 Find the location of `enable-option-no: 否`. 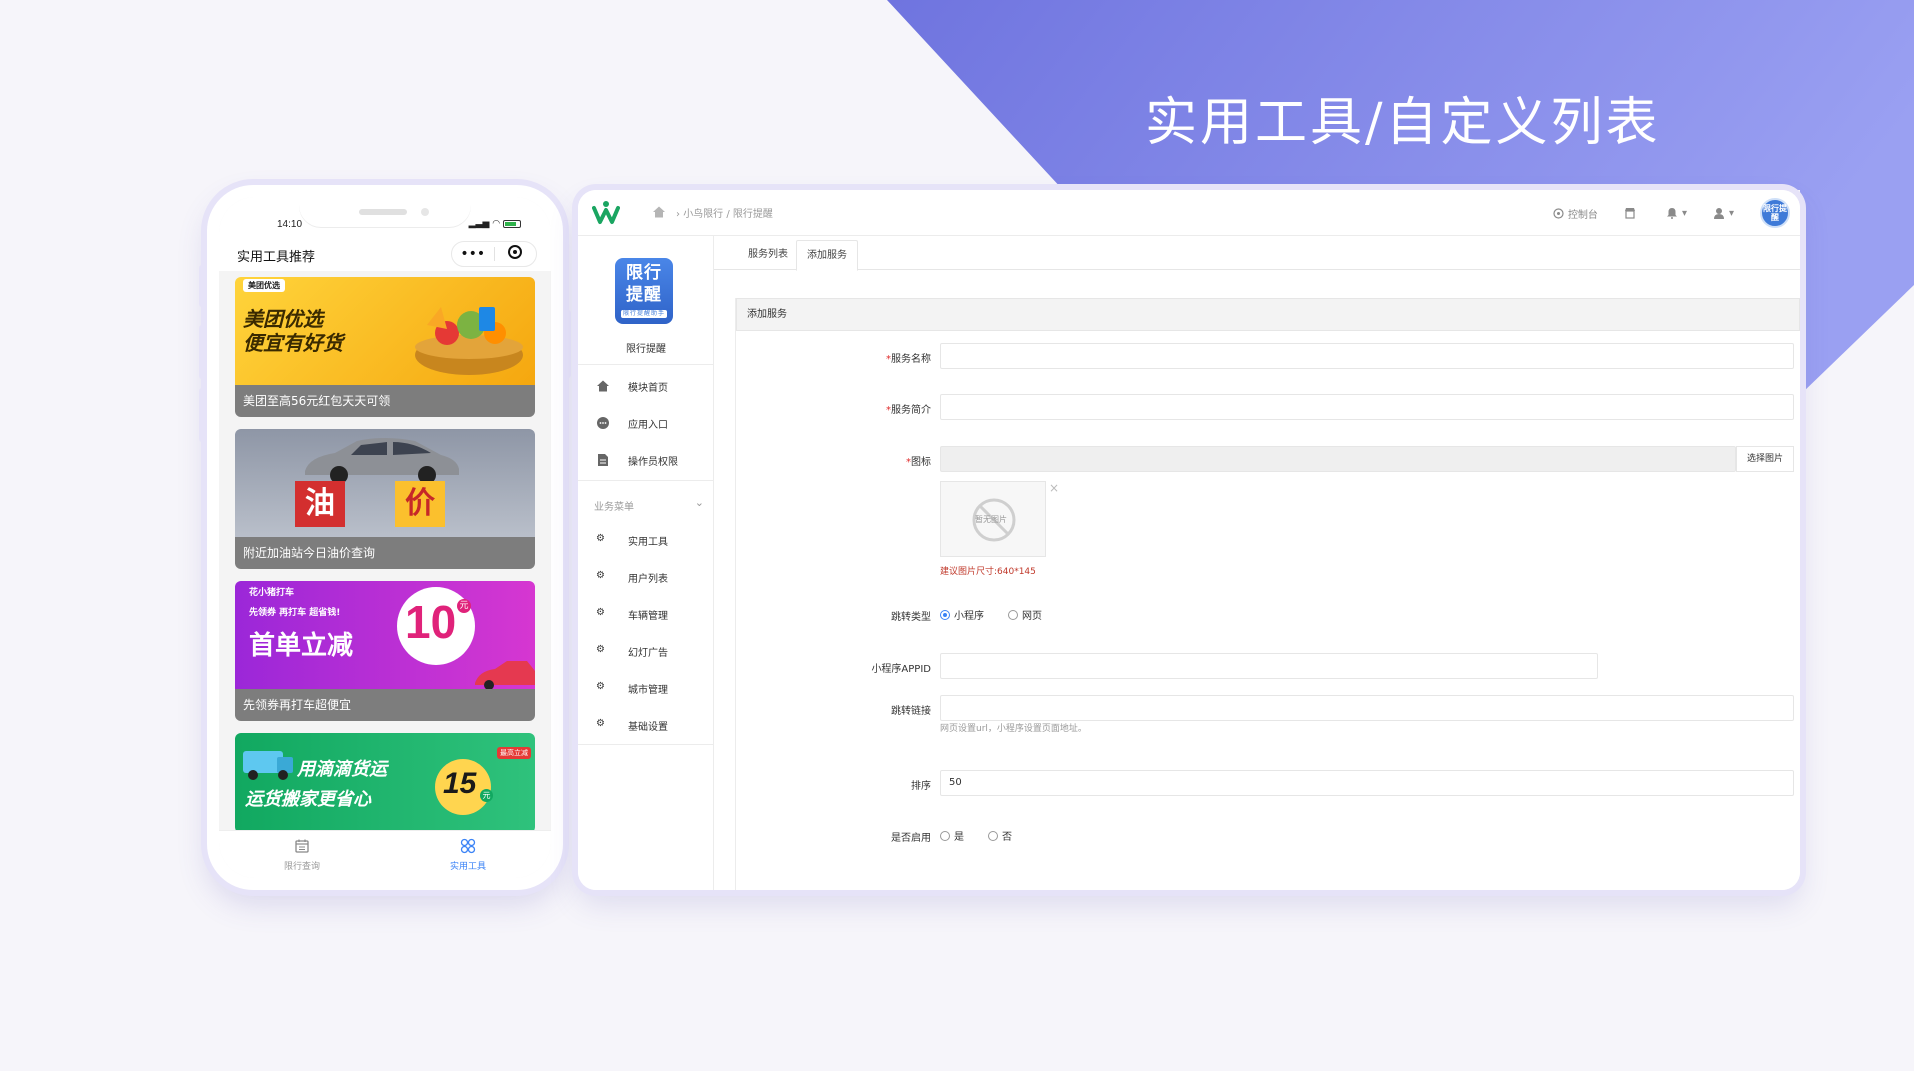

enable-option-no: 否 is located at coordinates (1000, 835).